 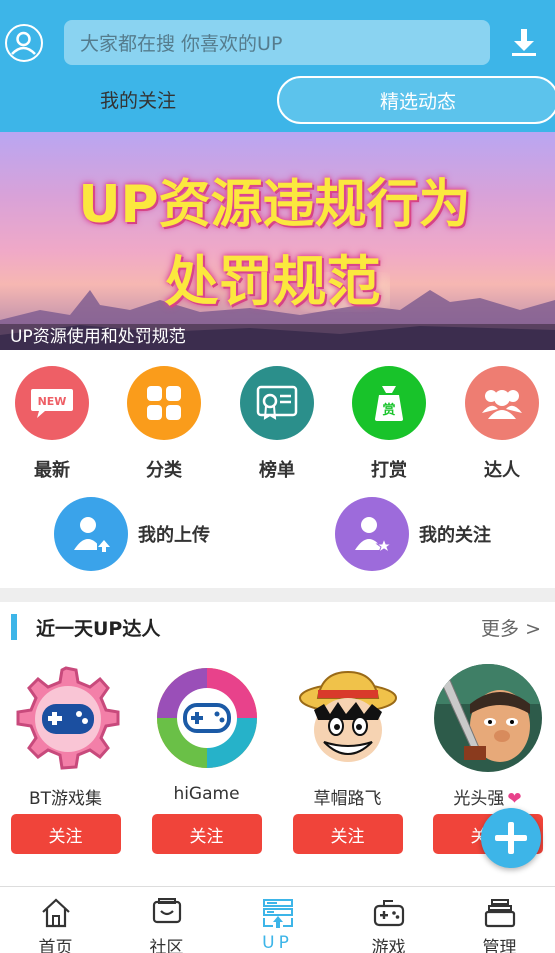 What do you see at coordinates (65, 799) in the screenshot?
I see `up-user-name: BT游戏集` at bounding box center [65, 799].